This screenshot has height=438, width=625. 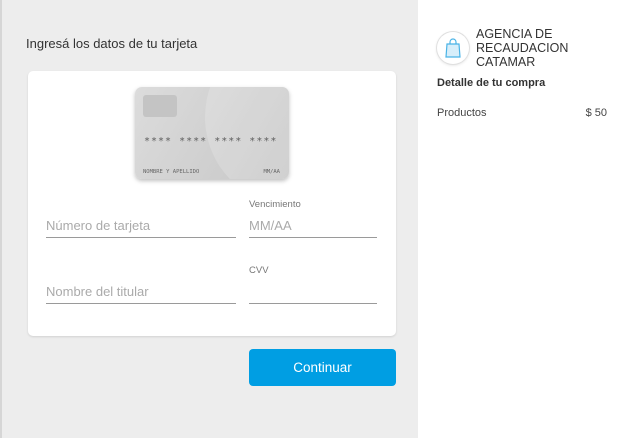 I want to click on cvv-label: CVV, so click(x=259, y=270).